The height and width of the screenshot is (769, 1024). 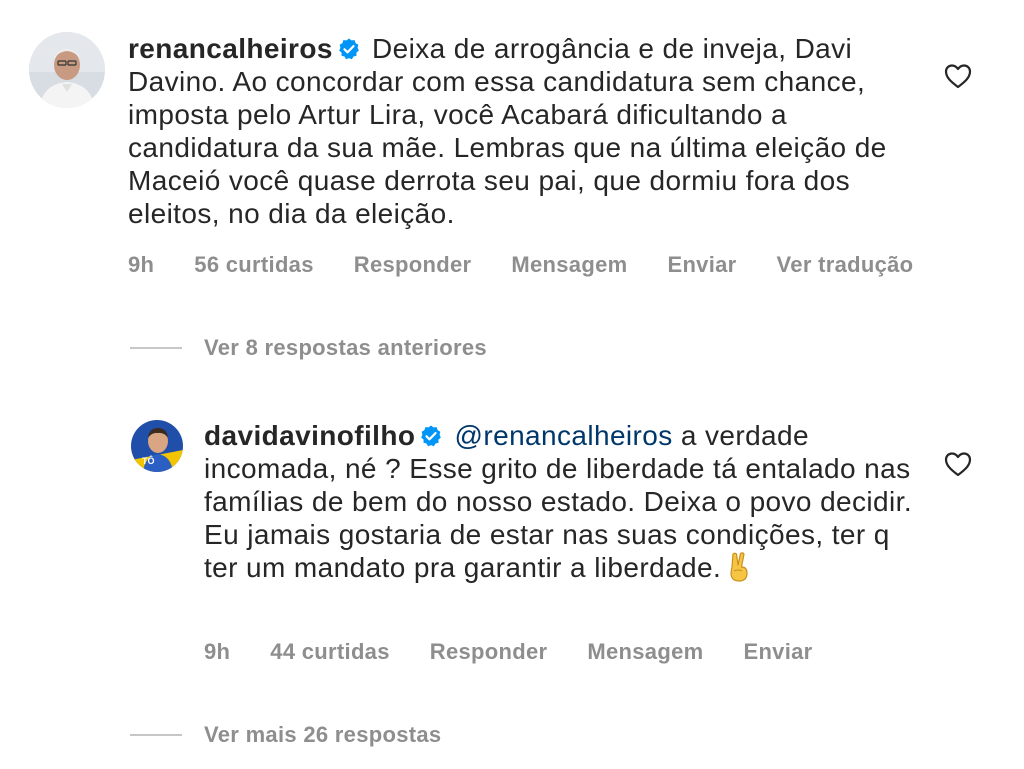 I want to click on avatar-davidavinofilho: TÔ, so click(x=157, y=446).